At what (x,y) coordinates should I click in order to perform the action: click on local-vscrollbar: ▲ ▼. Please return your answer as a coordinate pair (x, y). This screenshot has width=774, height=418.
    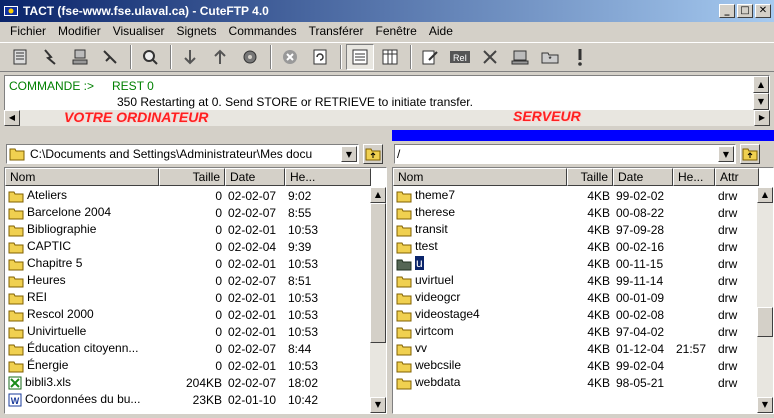
    Looking at the image, I should click on (378, 300).